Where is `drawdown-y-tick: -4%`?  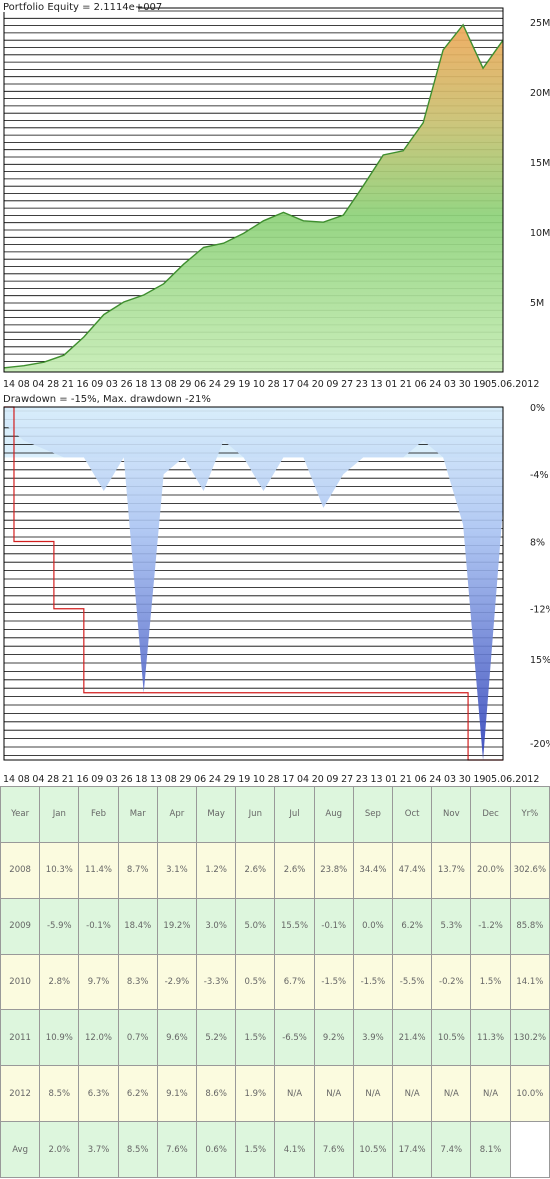
drawdown-y-tick: -4% is located at coordinates (539, 475).